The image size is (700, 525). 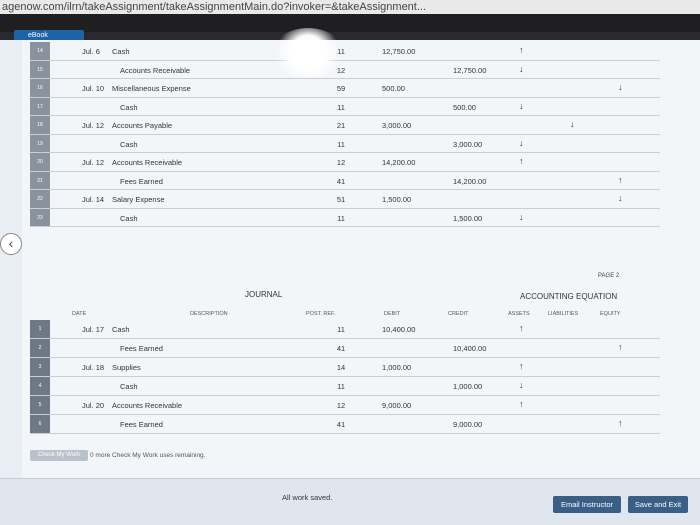 I want to click on debit-field: 1,000.00, so click(x=406, y=367).